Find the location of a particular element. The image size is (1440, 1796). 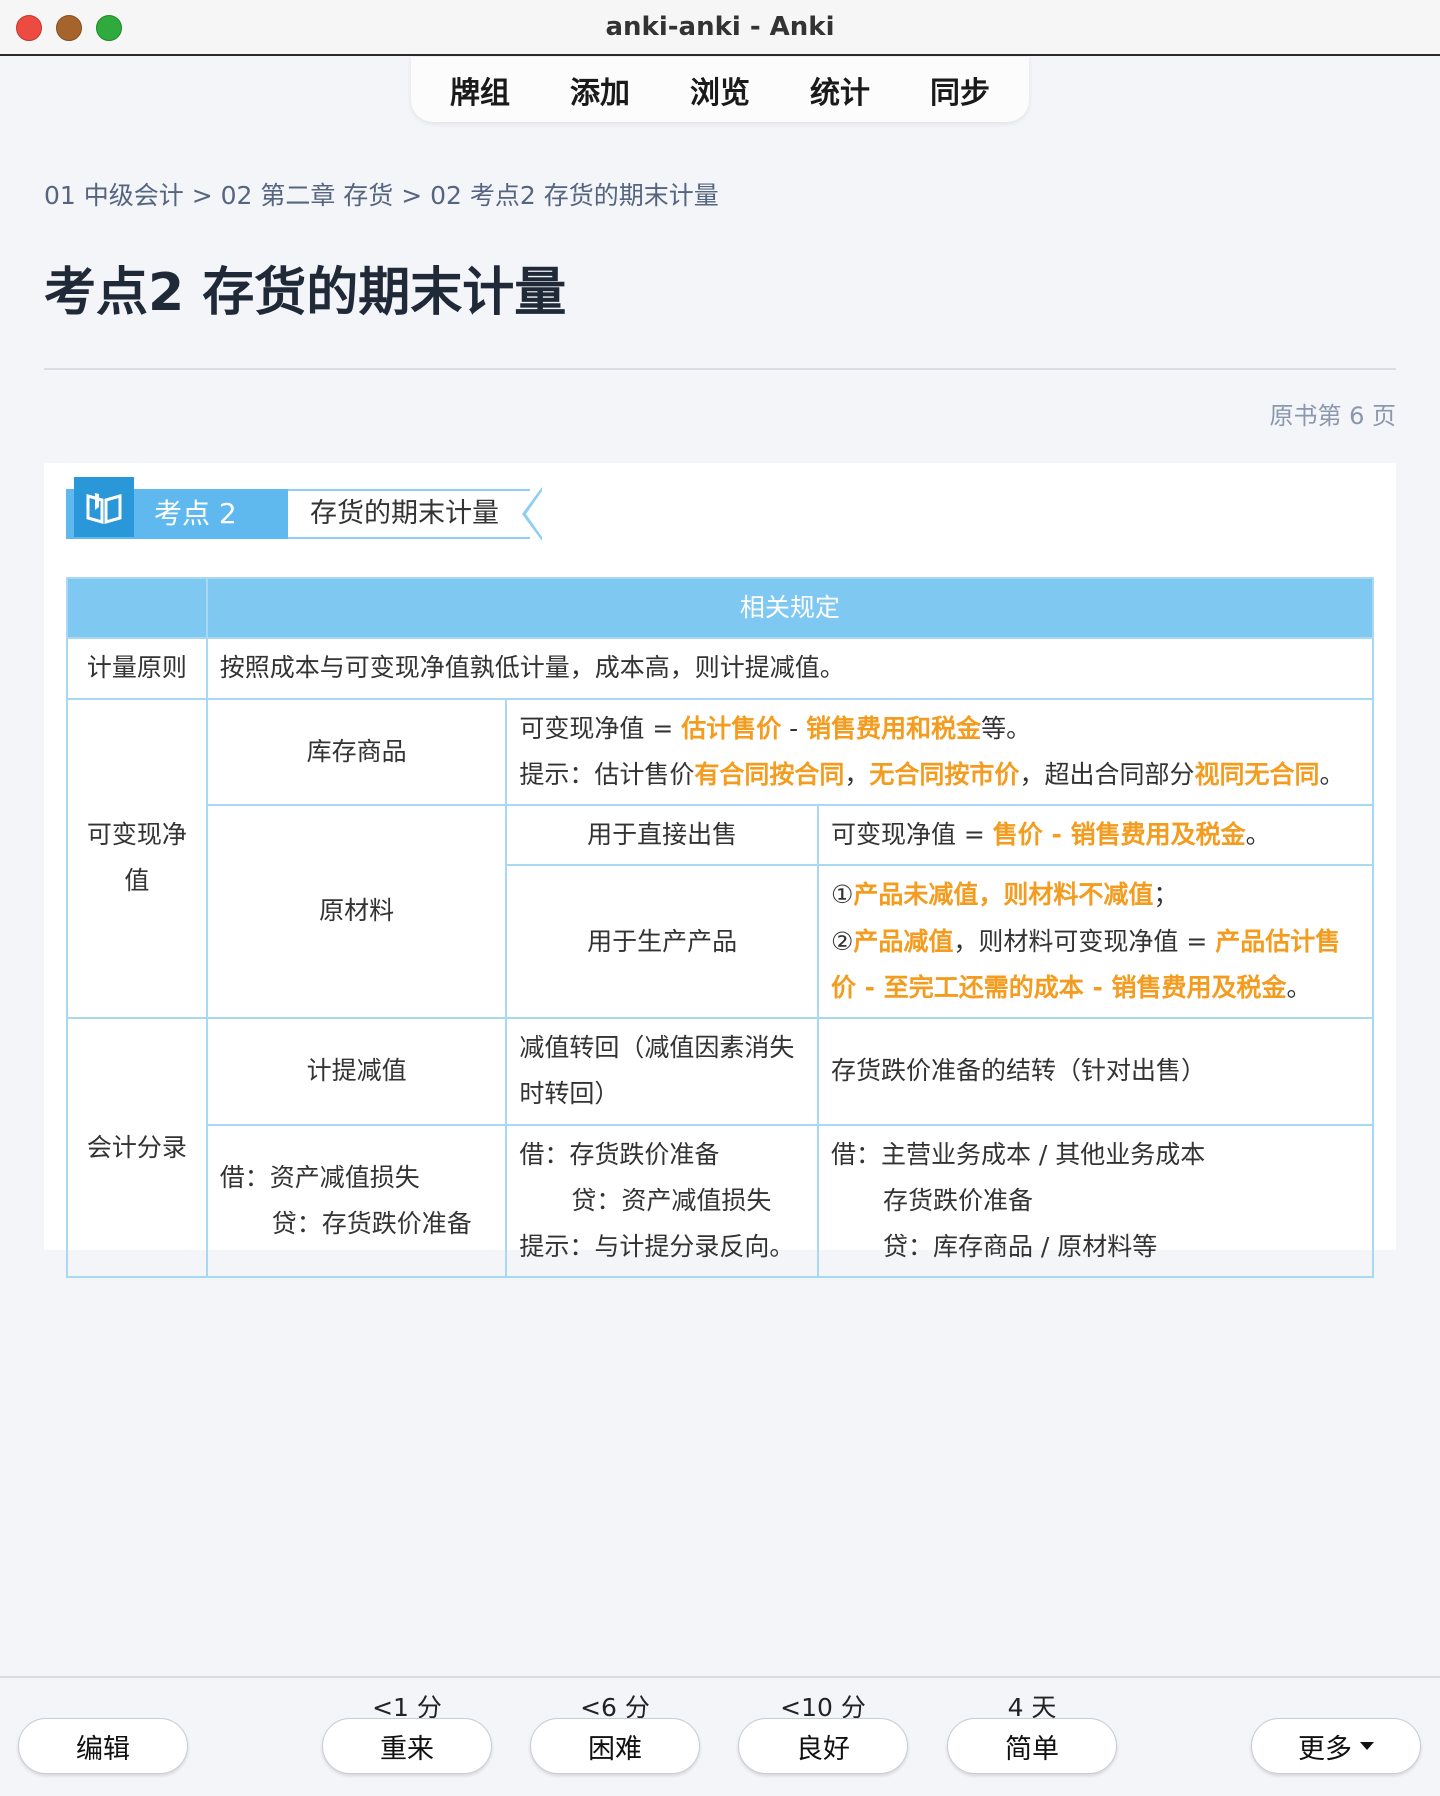

entry-line: 贷：资产减值损失 is located at coordinates (671, 1200).